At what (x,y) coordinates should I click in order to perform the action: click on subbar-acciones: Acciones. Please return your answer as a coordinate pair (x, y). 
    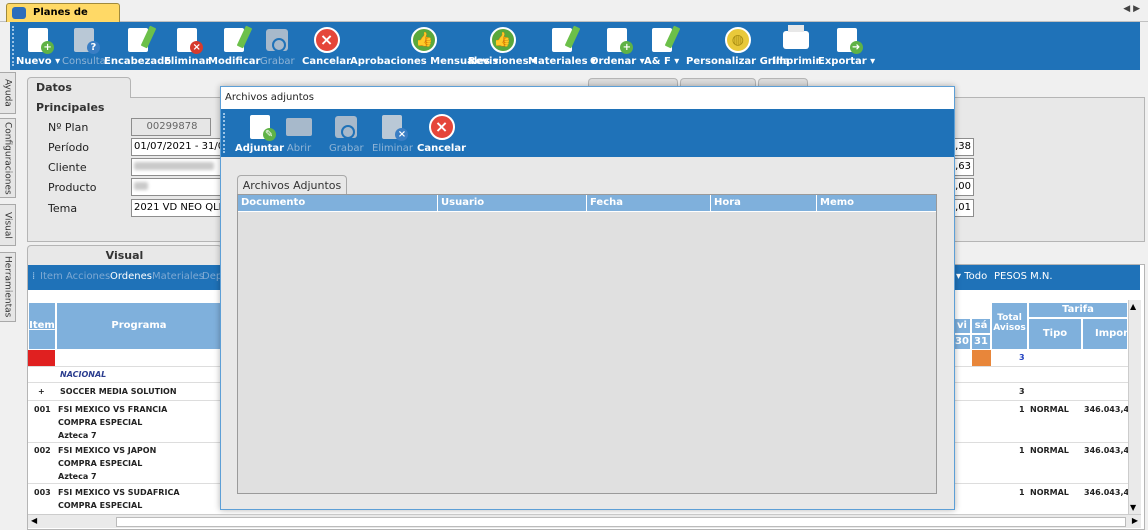
    Looking at the image, I should click on (88, 276).